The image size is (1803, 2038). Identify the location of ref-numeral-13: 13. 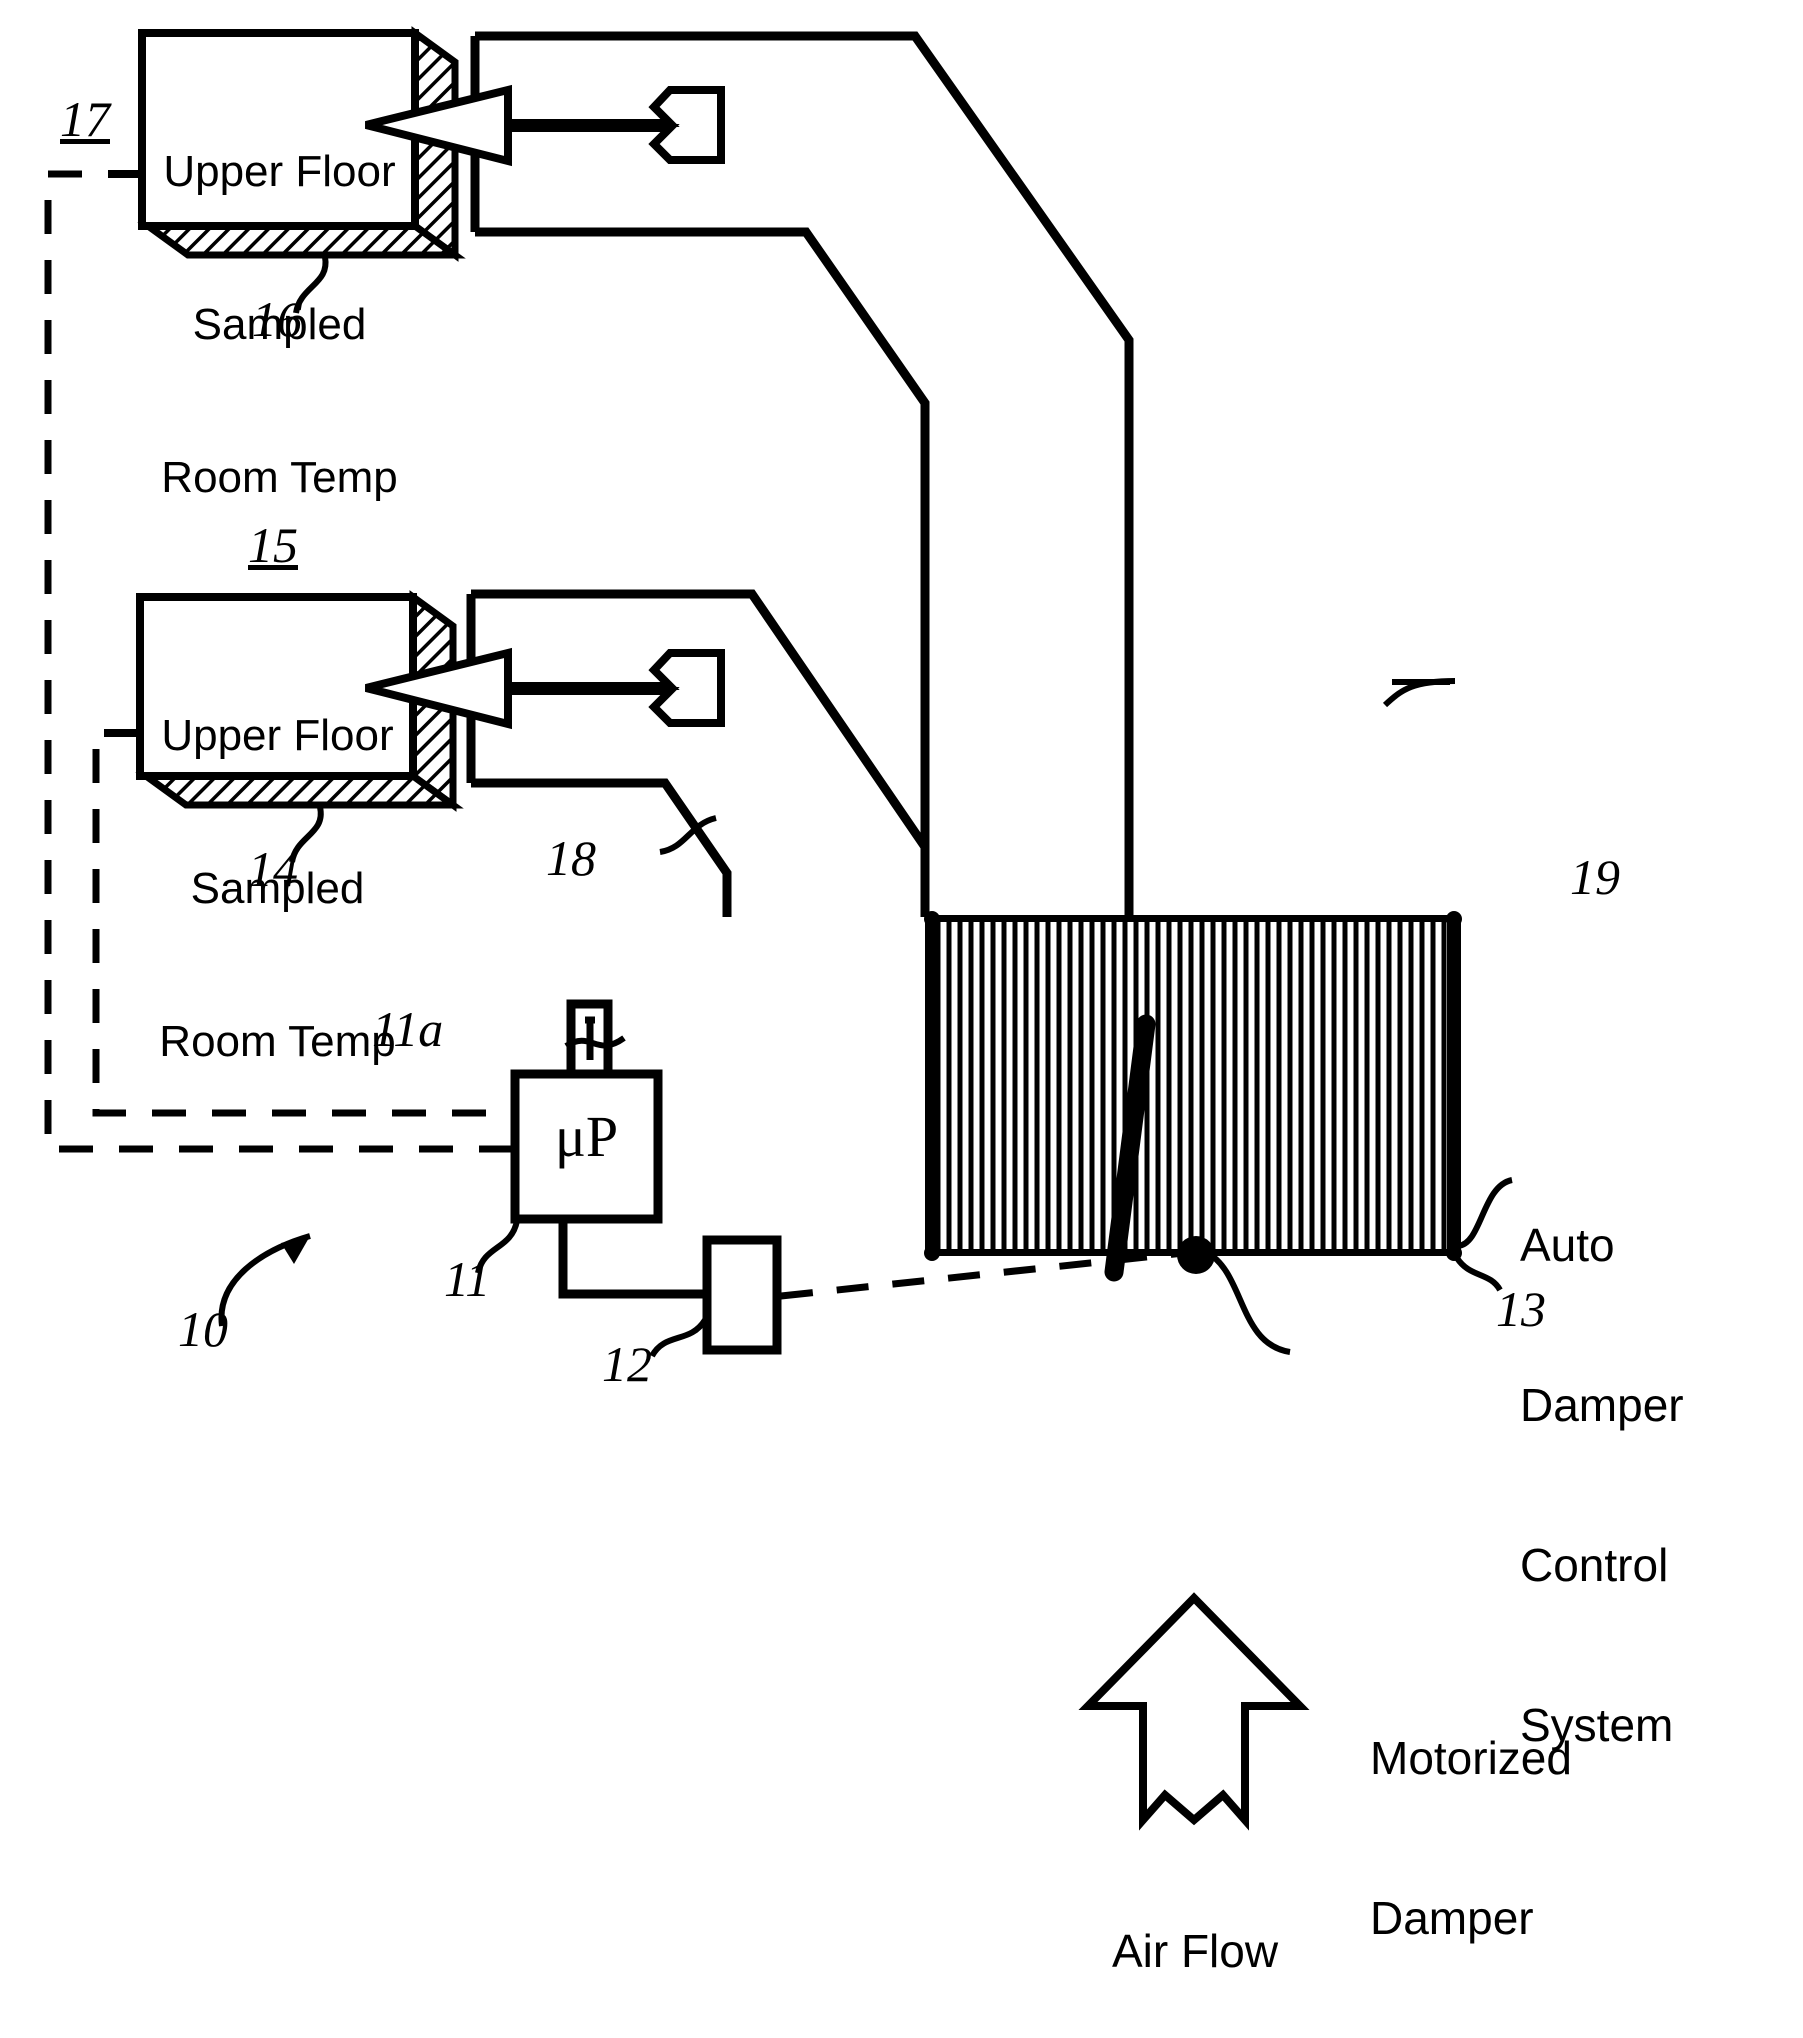
(1521, 1309).